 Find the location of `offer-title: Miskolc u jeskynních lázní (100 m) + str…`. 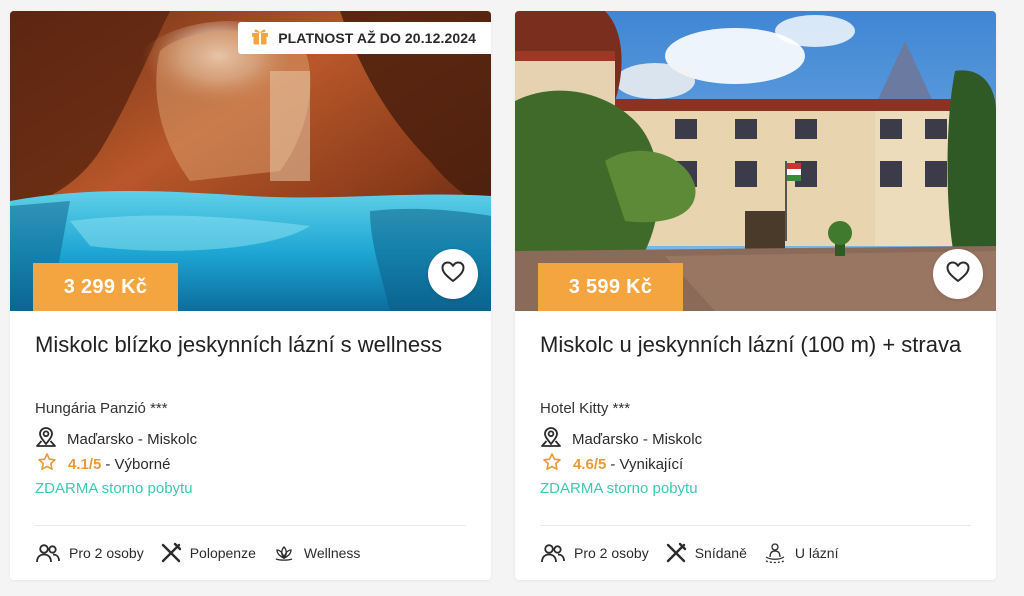

offer-title: Miskolc u jeskynních lázní (100 m) + str… is located at coordinates (755, 345).